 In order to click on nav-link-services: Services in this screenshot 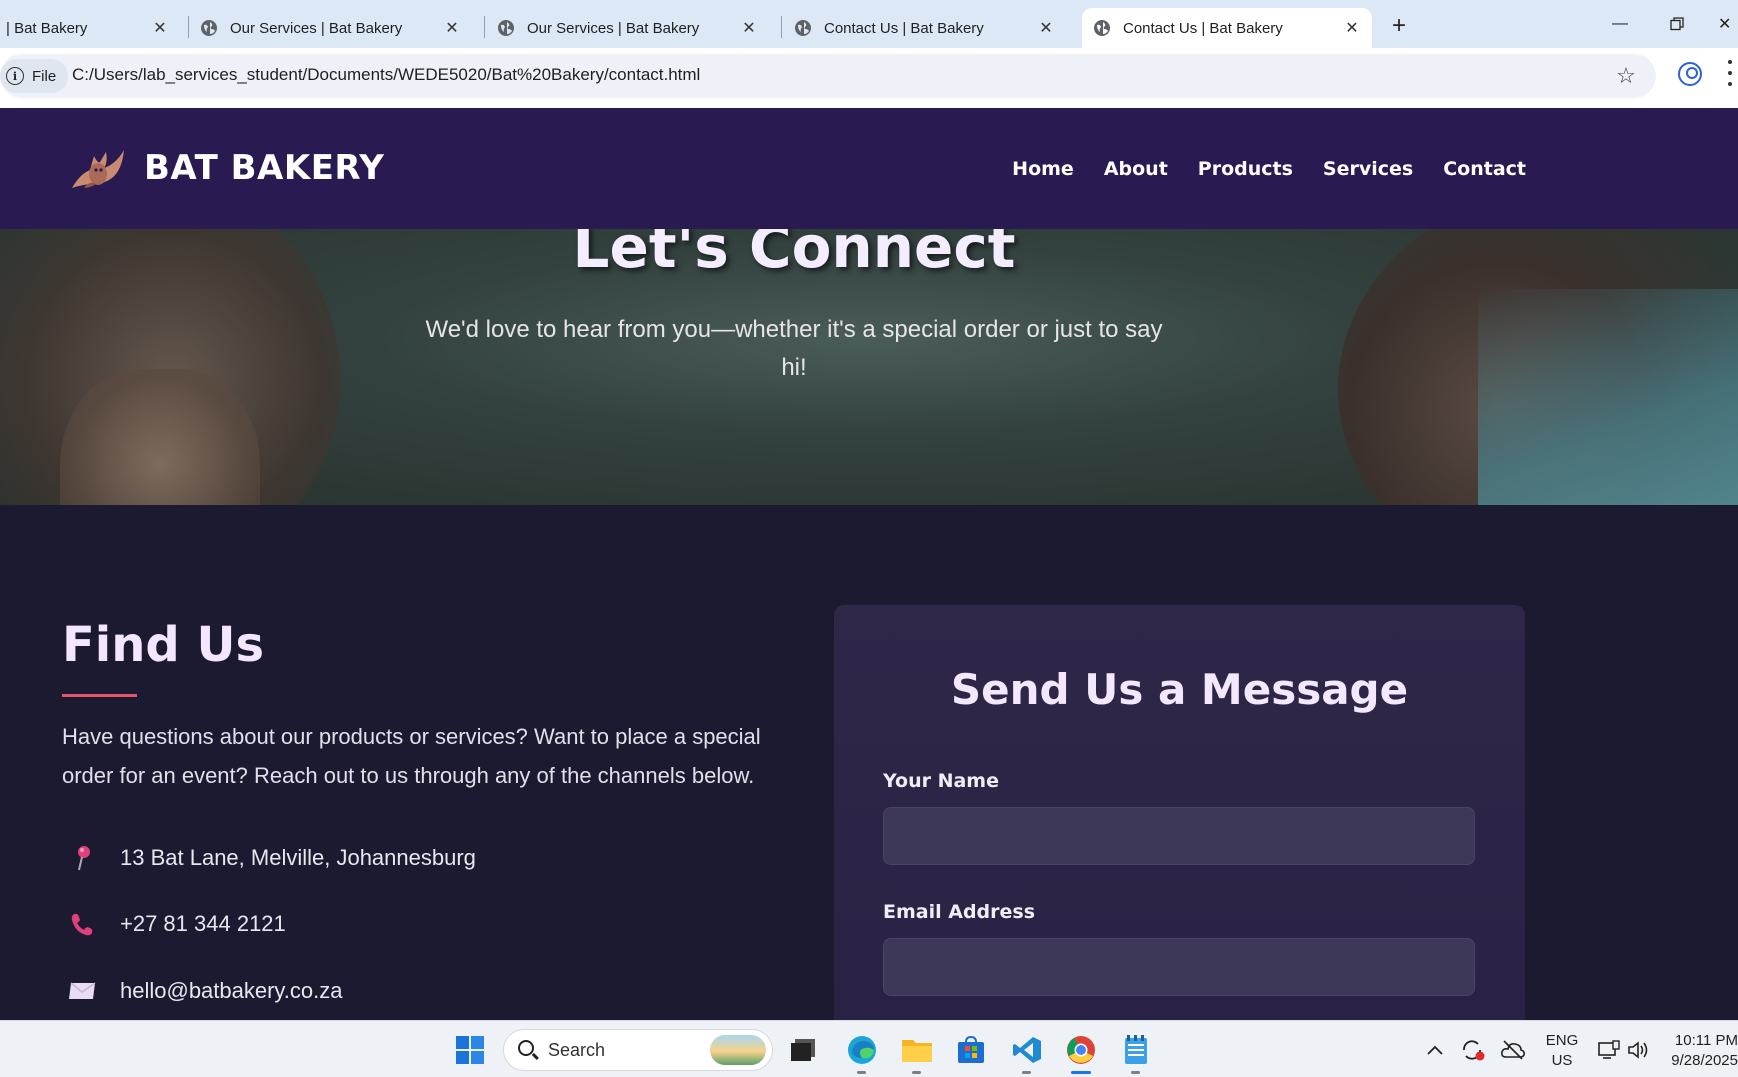, I will do `click(1368, 169)`.